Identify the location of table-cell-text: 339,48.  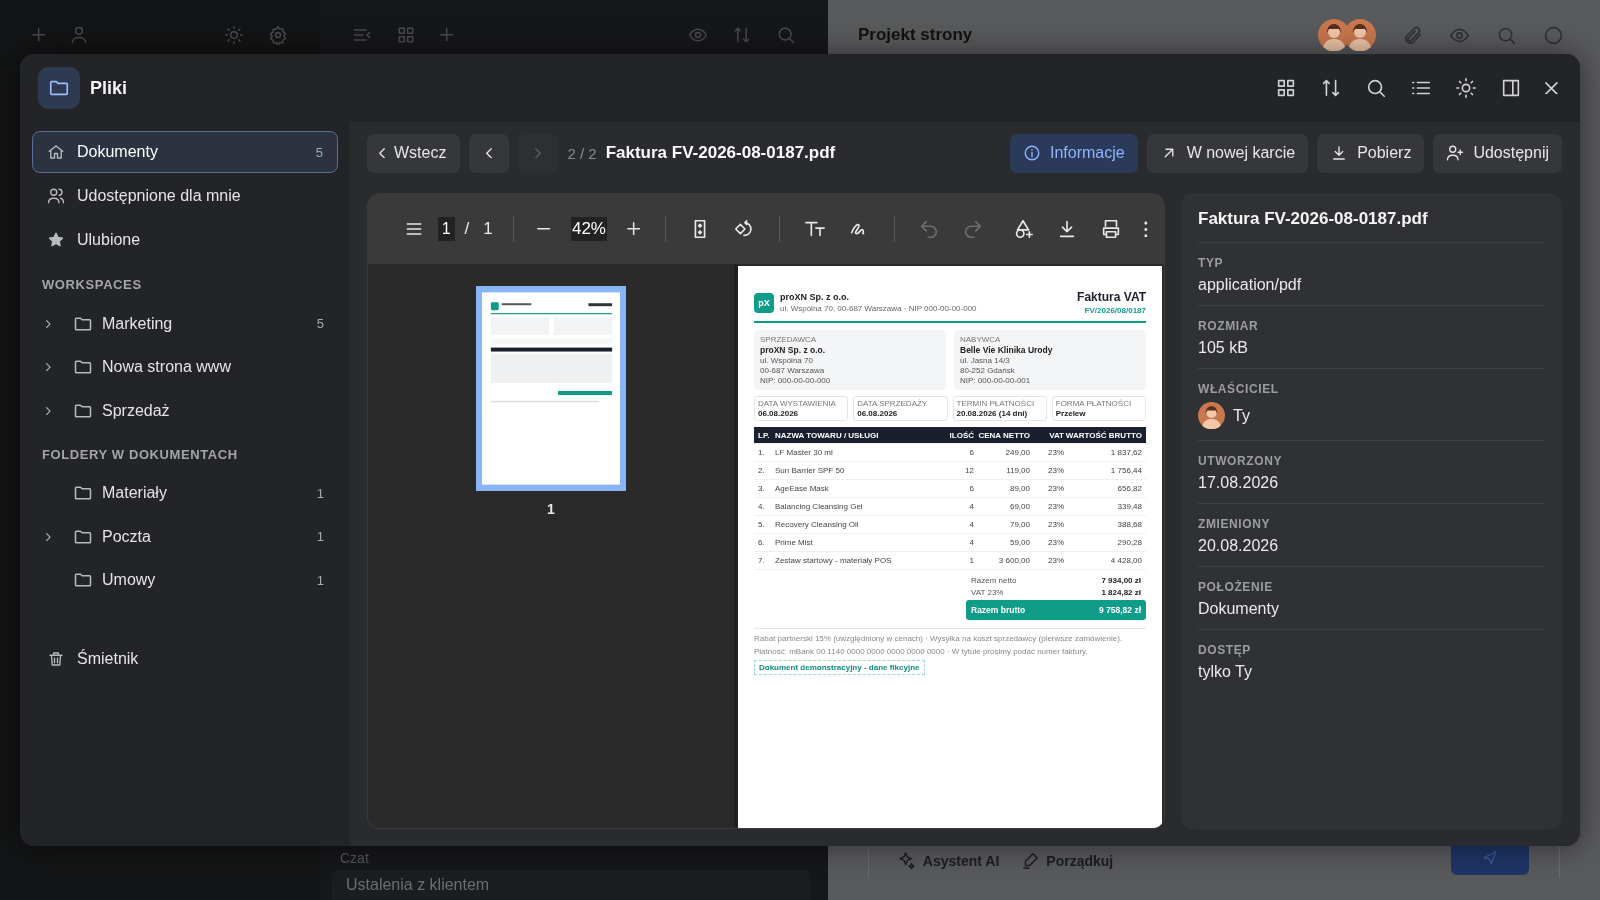
(1129, 506).